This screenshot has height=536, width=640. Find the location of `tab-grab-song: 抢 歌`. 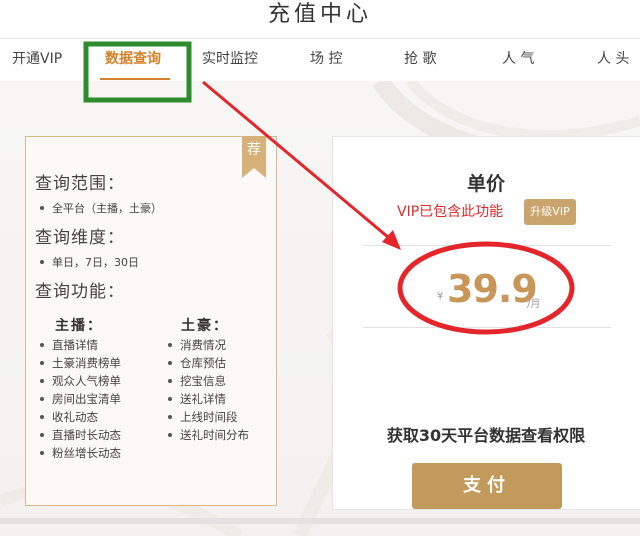

tab-grab-song: 抢 歌 is located at coordinates (420, 60).